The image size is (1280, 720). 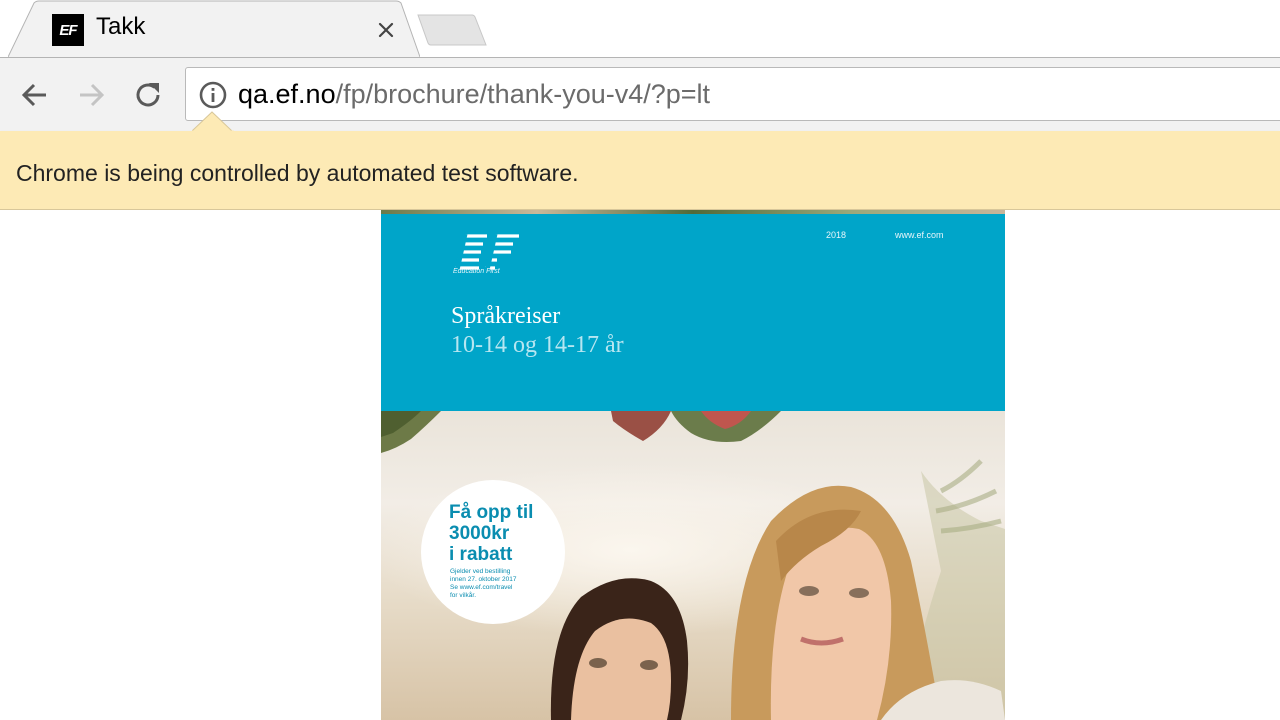 I want to click on badge-fine-print-3: Se www.ef.com/travel, so click(x=481, y=587).